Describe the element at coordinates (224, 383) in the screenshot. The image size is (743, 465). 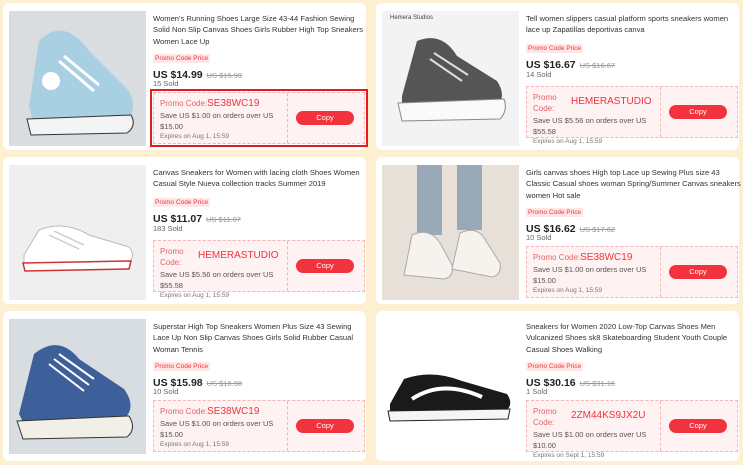
I see `original-price: US $16.98` at that location.